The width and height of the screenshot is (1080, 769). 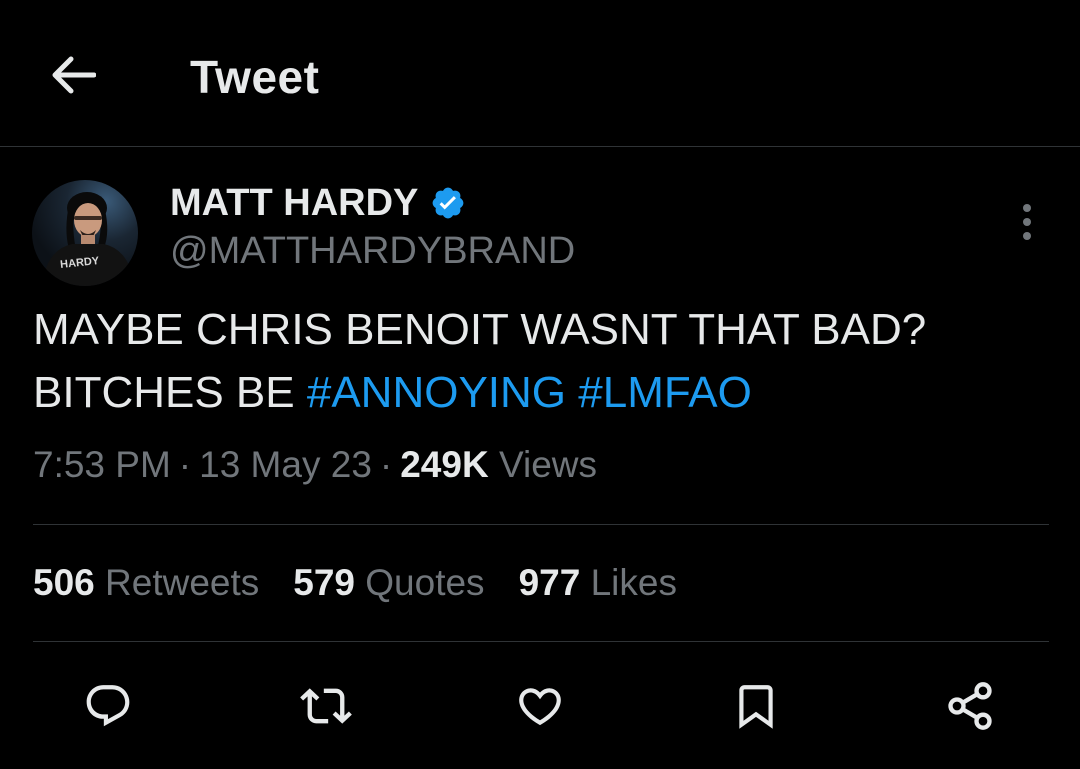 I want to click on bookmark-icon, so click(x=756, y=707).